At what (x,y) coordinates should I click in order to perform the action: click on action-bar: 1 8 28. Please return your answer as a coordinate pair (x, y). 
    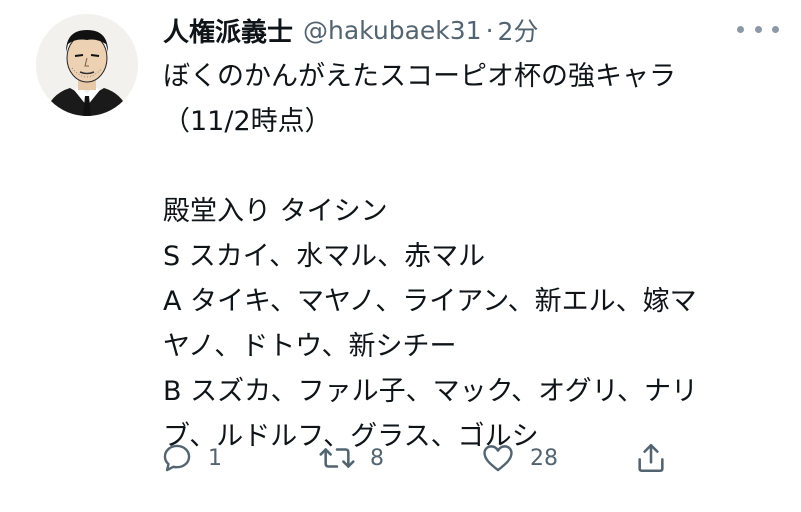
    Looking at the image, I should click on (420, 458).